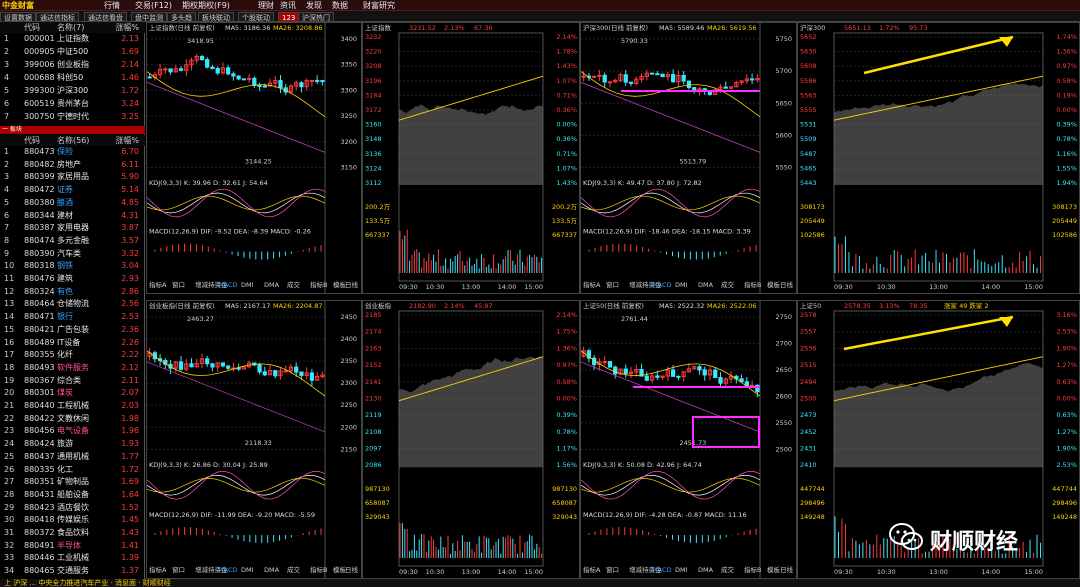  Describe the element at coordinates (289, 17) in the screenshot. I see `tab-123: 123` at that location.